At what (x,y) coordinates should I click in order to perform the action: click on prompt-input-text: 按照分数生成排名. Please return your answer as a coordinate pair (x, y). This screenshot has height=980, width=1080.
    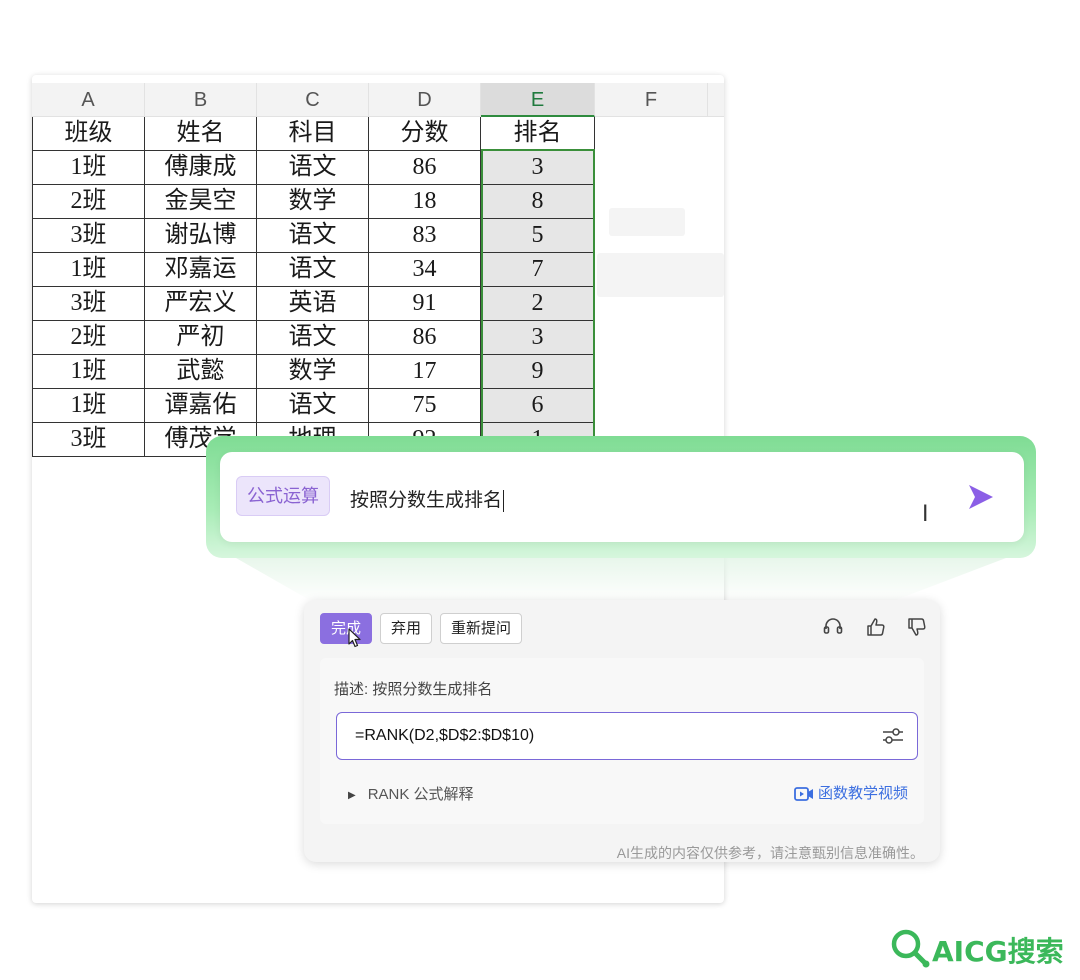
    Looking at the image, I should click on (426, 500).